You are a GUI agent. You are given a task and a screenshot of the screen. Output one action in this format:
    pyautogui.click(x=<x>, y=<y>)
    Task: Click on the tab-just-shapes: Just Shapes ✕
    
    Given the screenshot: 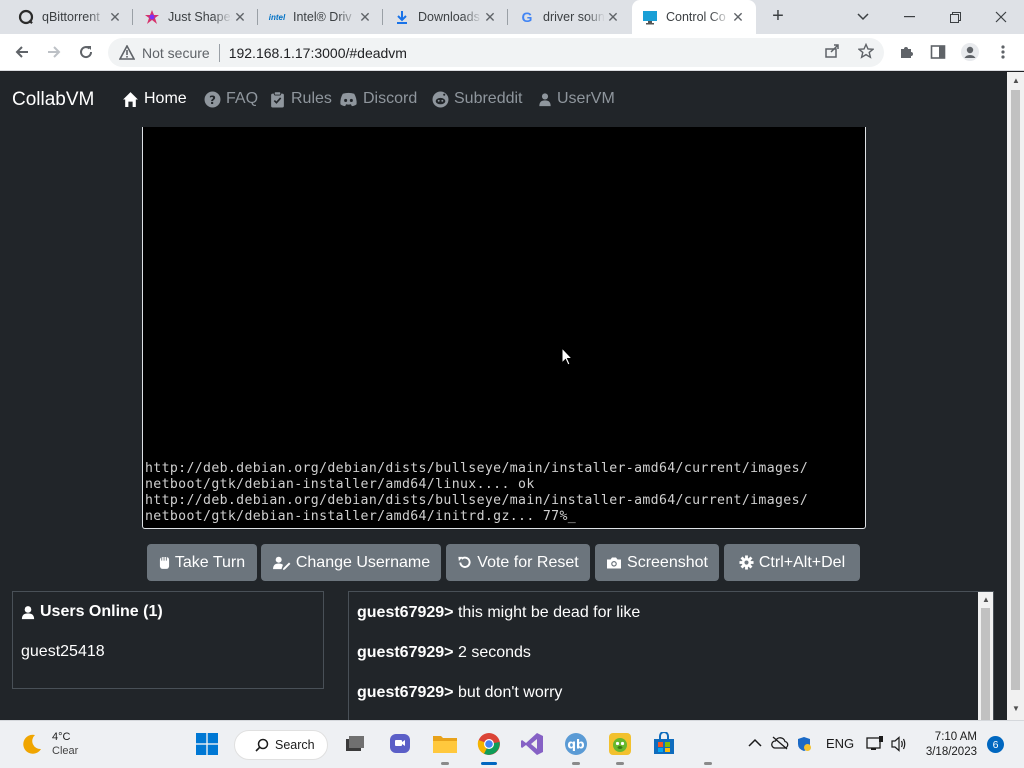 What is the action you would take?
    pyautogui.click(x=196, y=17)
    